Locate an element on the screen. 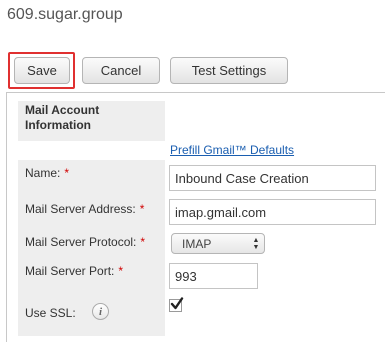 This screenshot has height=342, width=385. server-protocol-value: IMAP is located at coordinates (197, 243).